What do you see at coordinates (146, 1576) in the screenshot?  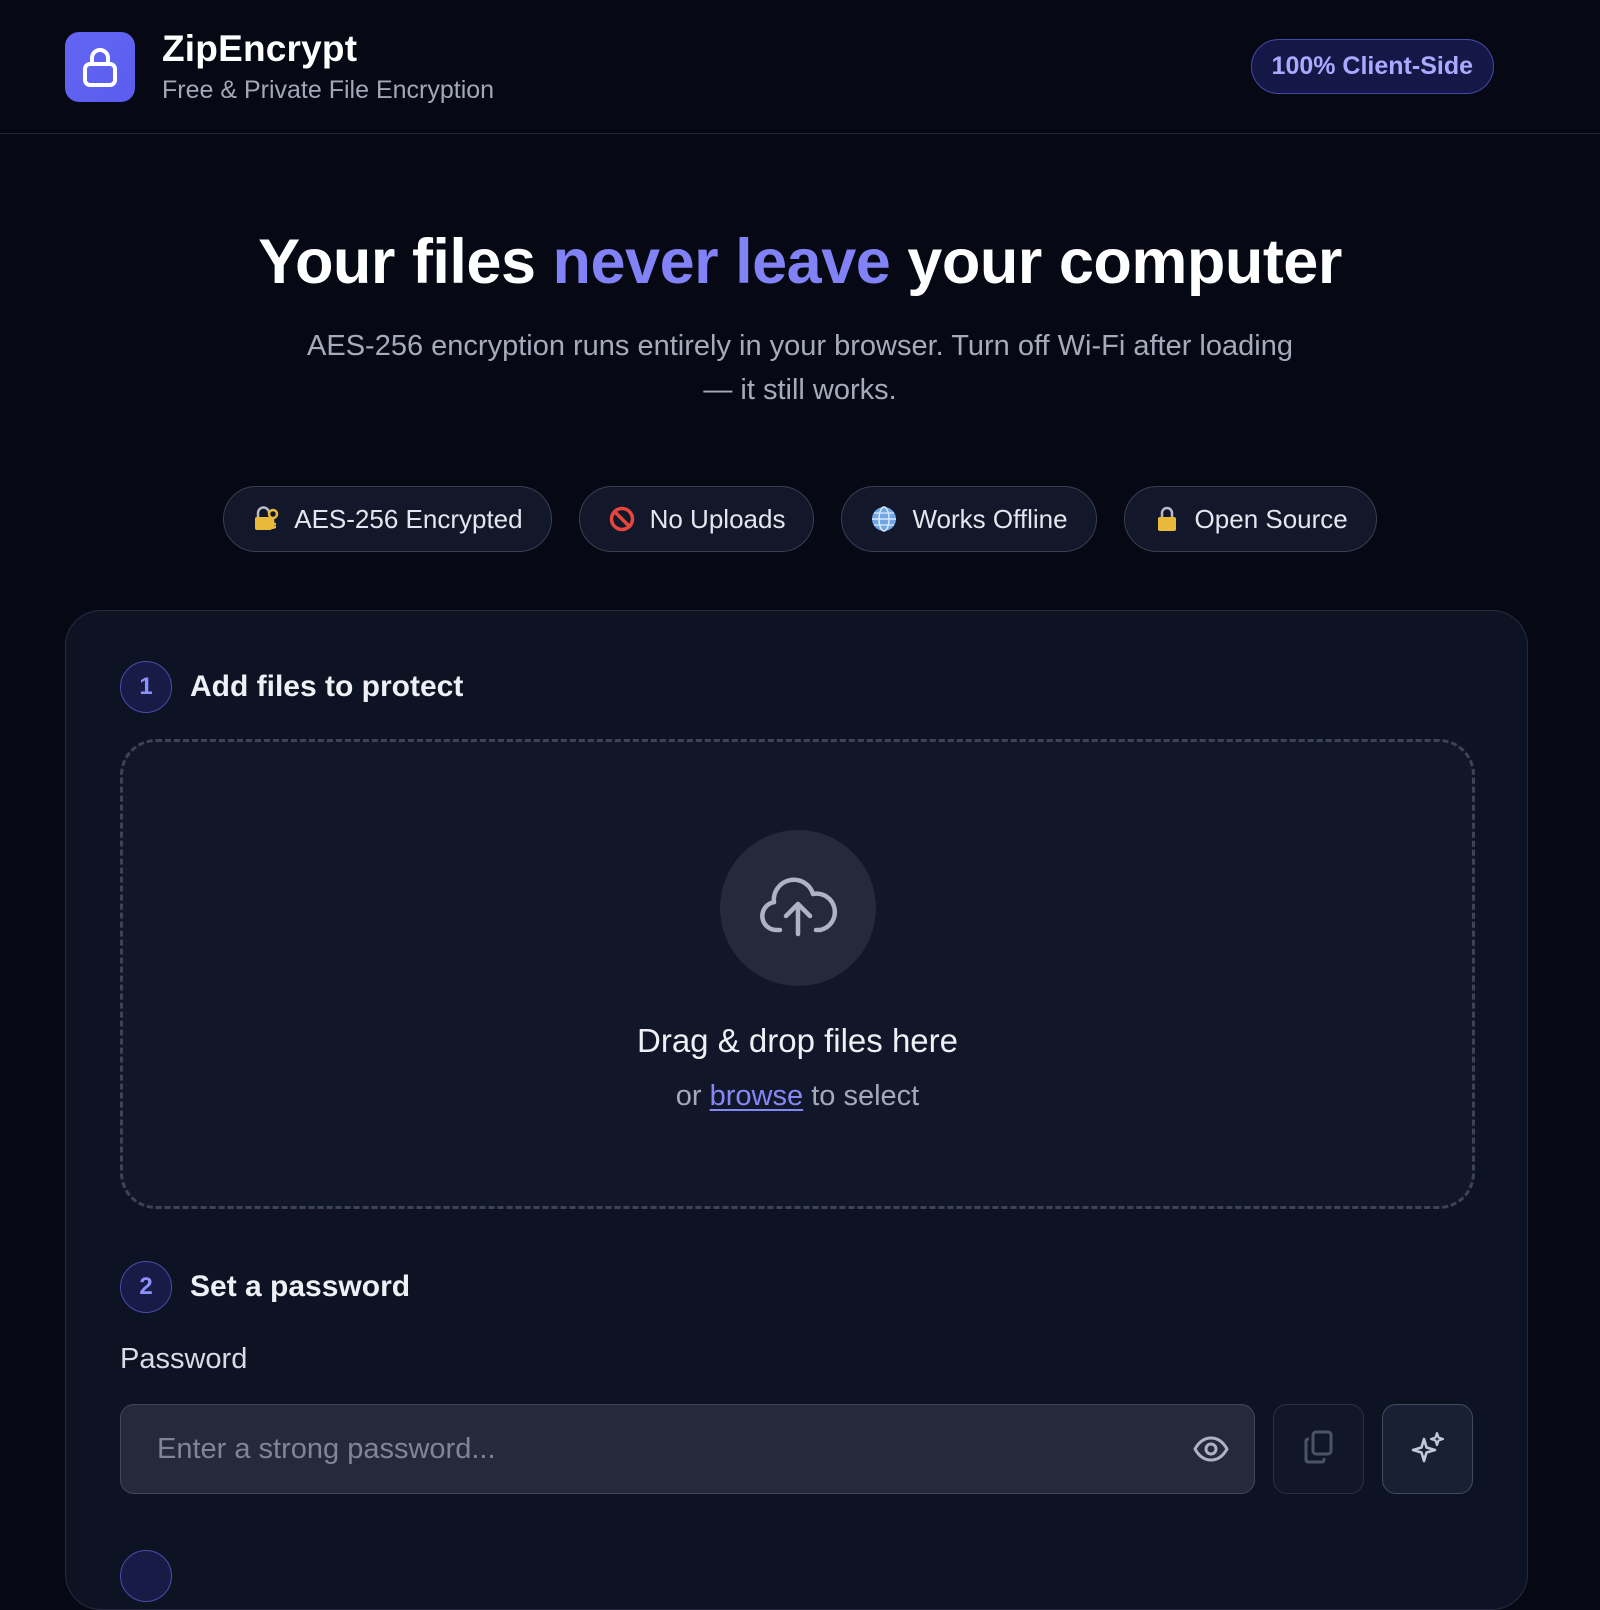 I see `step-3-number-partial` at bounding box center [146, 1576].